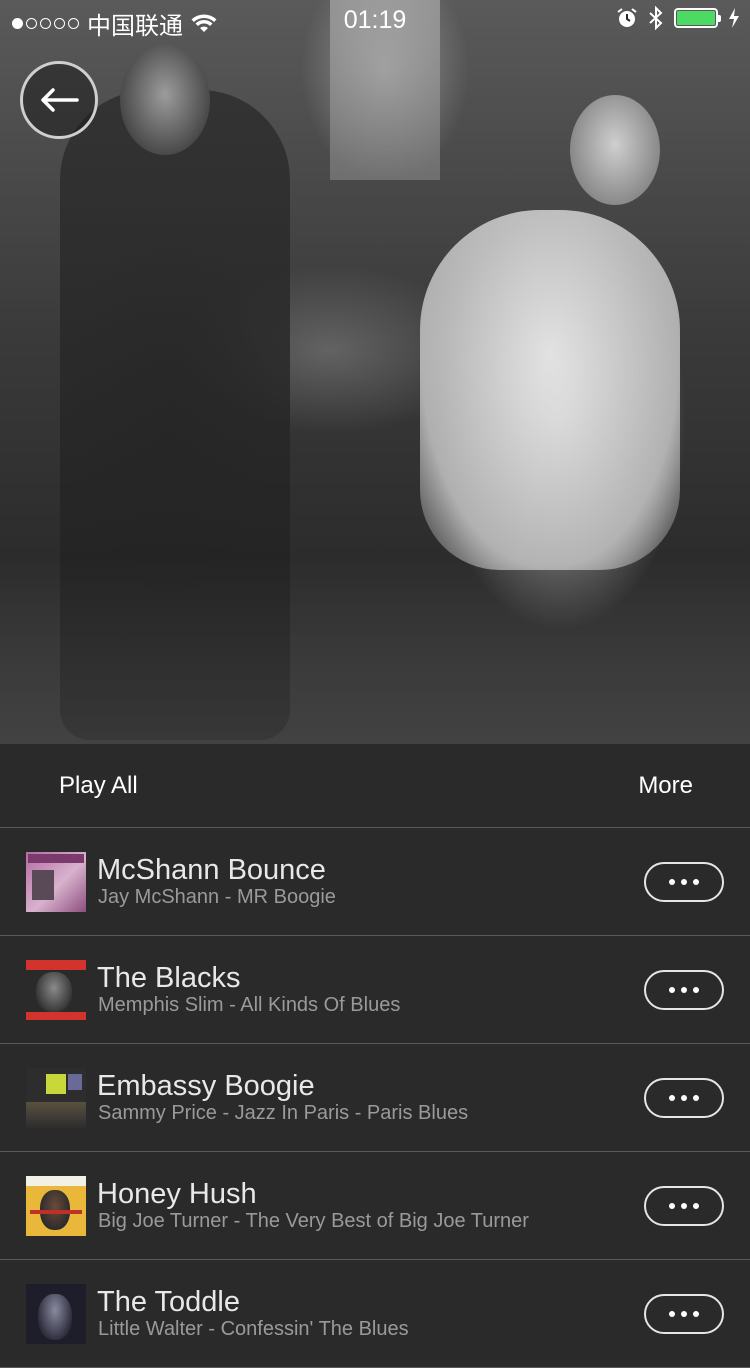 The height and width of the screenshot is (1368, 750). Describe the element at coordinates (165, 100) in the screenshot. I see `hero-figure-man-head` at that location.